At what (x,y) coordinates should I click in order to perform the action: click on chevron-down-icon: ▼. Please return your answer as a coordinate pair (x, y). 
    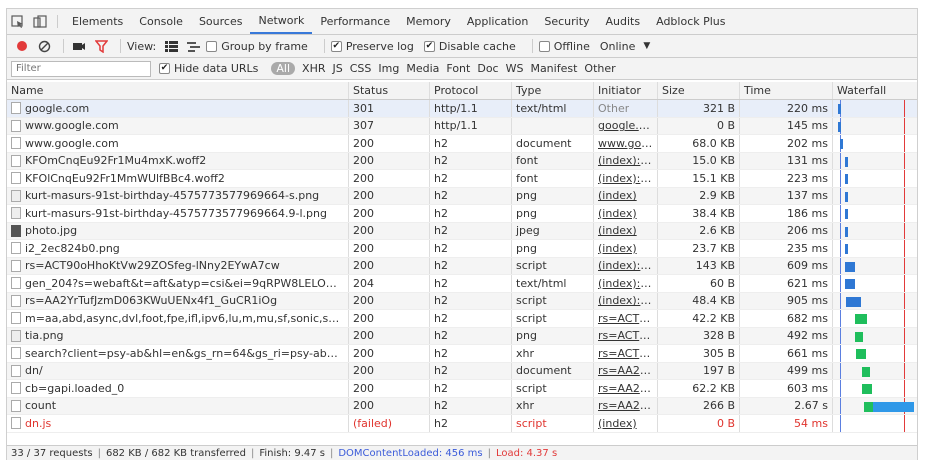
    Looking at the image, I should click on (646, 46).